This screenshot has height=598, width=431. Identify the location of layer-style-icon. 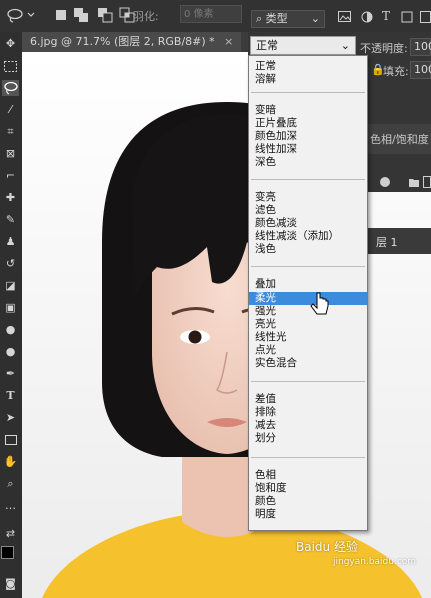
(385, 183).